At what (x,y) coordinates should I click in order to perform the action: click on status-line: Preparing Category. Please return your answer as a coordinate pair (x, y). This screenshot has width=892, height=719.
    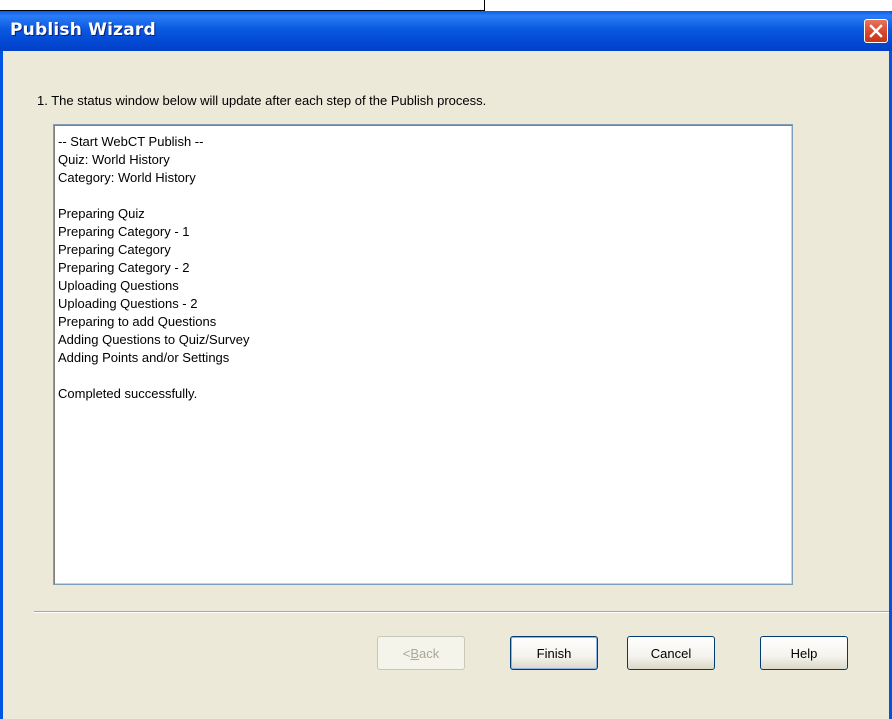
    Looking at the image, I should click on (114, 249).